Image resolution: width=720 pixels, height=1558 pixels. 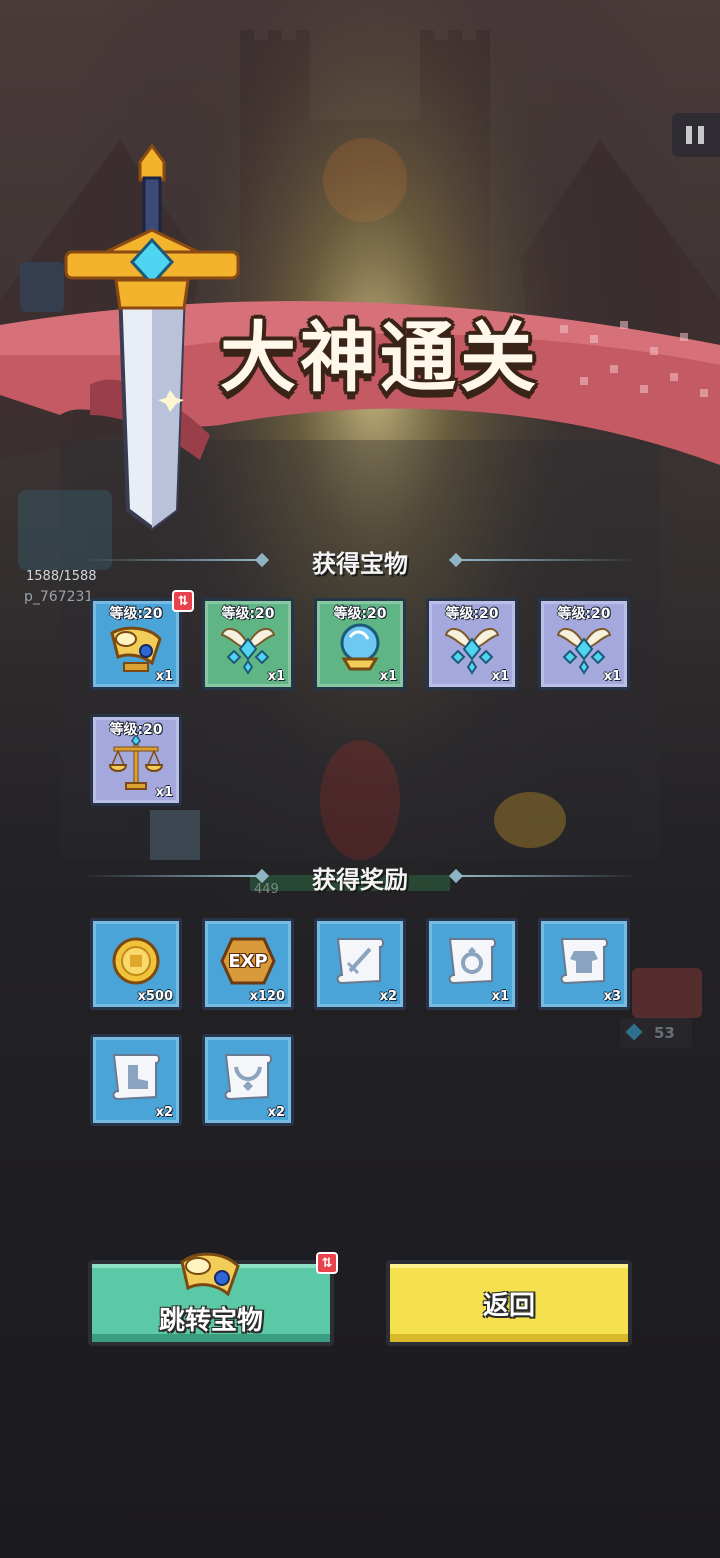 What do you see at coordinates (360, 880) in the screenshot?
I see `reward-section-title: 获得奖励` at bounding box center [360, 880].